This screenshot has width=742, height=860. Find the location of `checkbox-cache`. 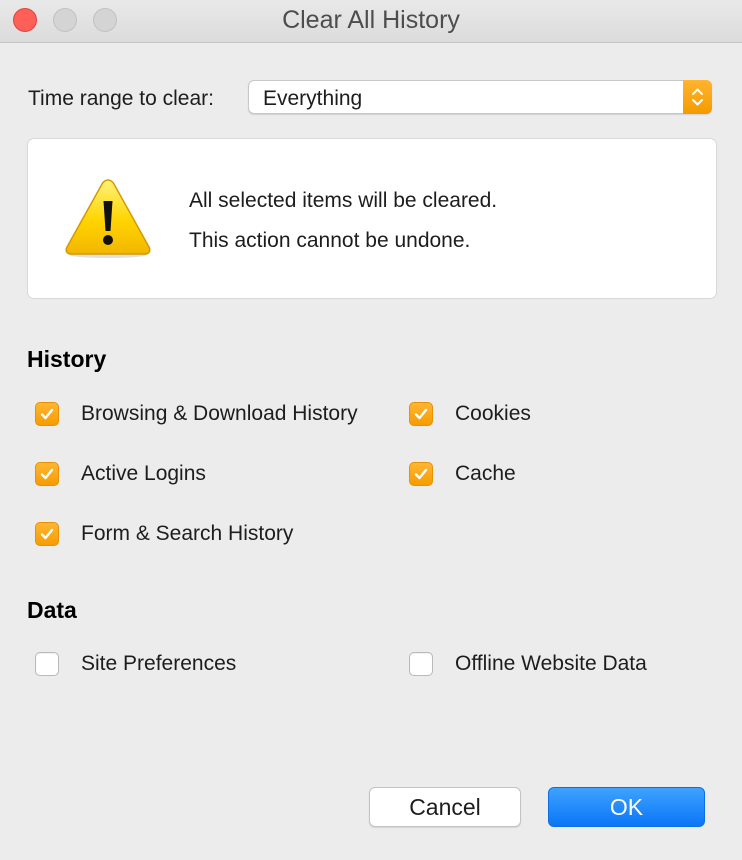

checkbox-cache is located at coordinates (421, 474).